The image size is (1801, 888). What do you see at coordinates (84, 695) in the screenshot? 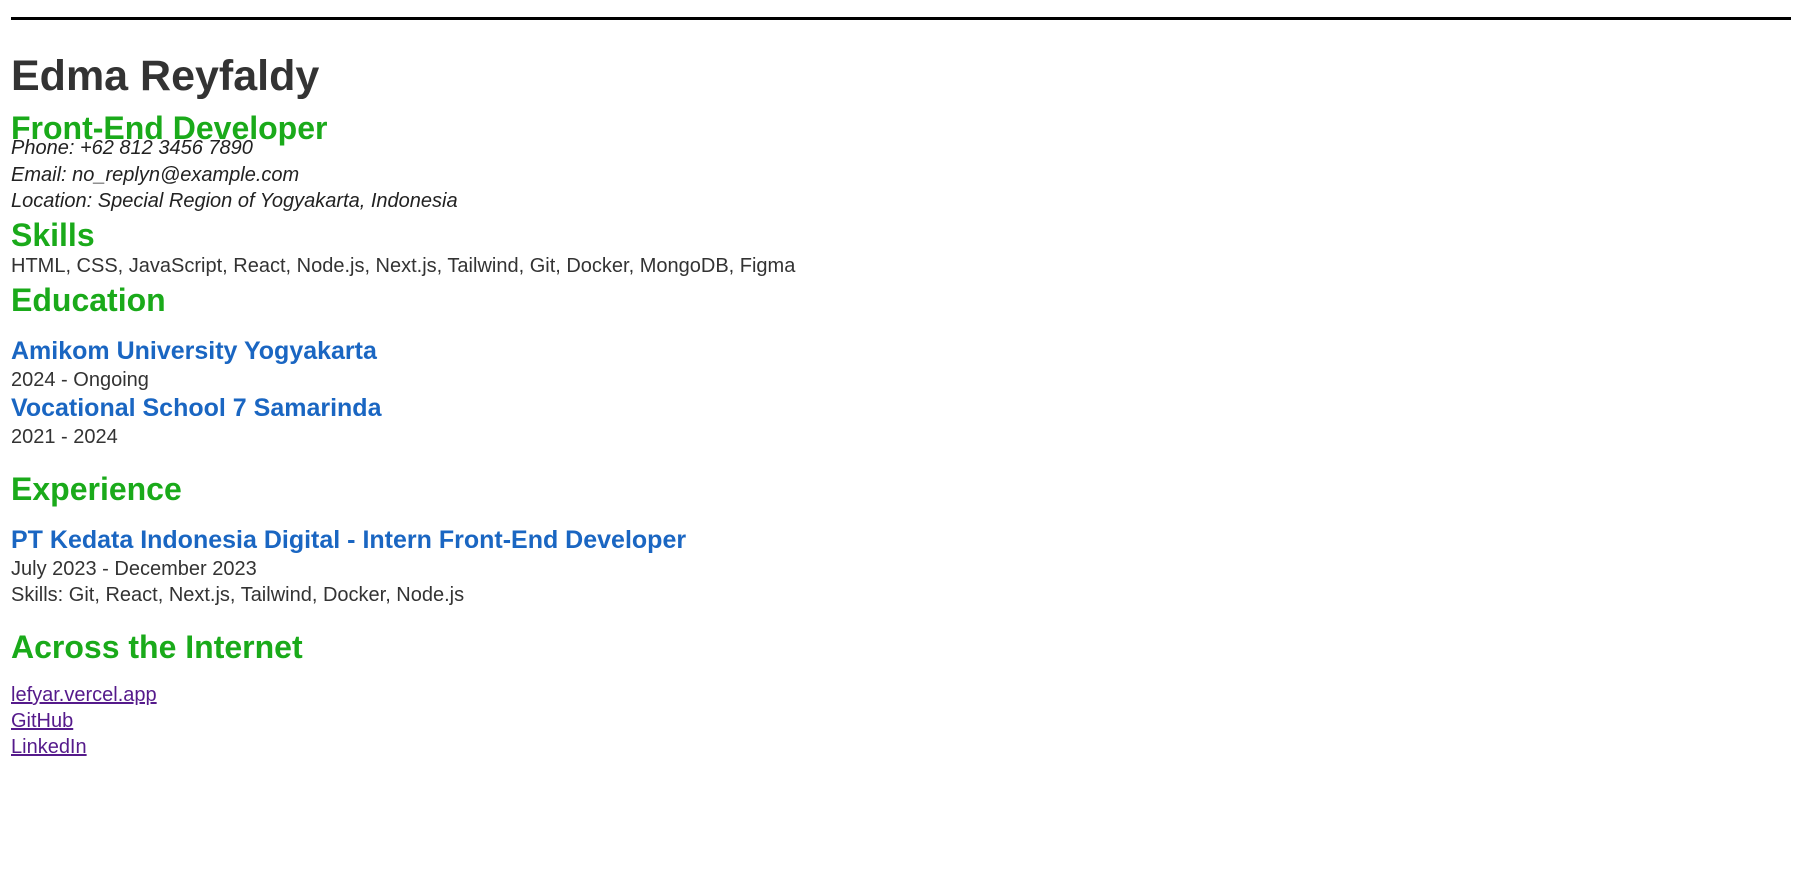
I see `link-portfolio: lefyar.vercel.app` at bounding box center [84, 695].